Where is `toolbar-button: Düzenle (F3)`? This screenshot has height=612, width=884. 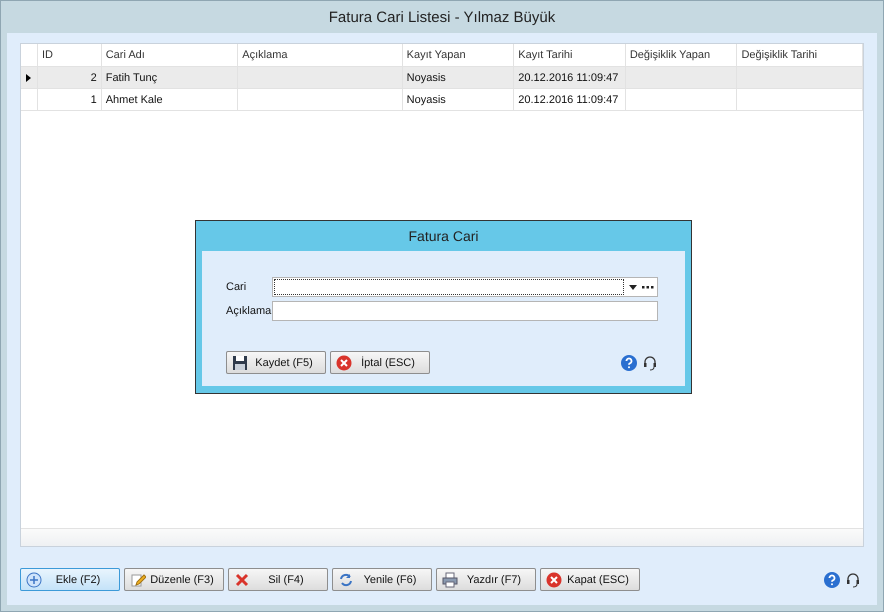 toolbar-button: Düzenle (F3) is located at coordinates (174, 579).